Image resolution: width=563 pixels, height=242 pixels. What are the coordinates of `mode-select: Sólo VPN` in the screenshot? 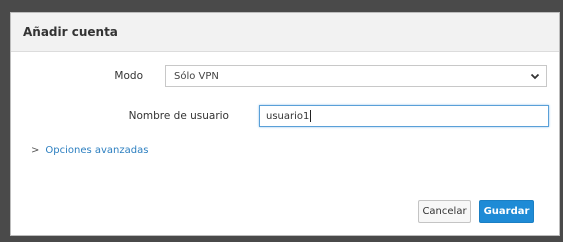 It's located at (356, 76).